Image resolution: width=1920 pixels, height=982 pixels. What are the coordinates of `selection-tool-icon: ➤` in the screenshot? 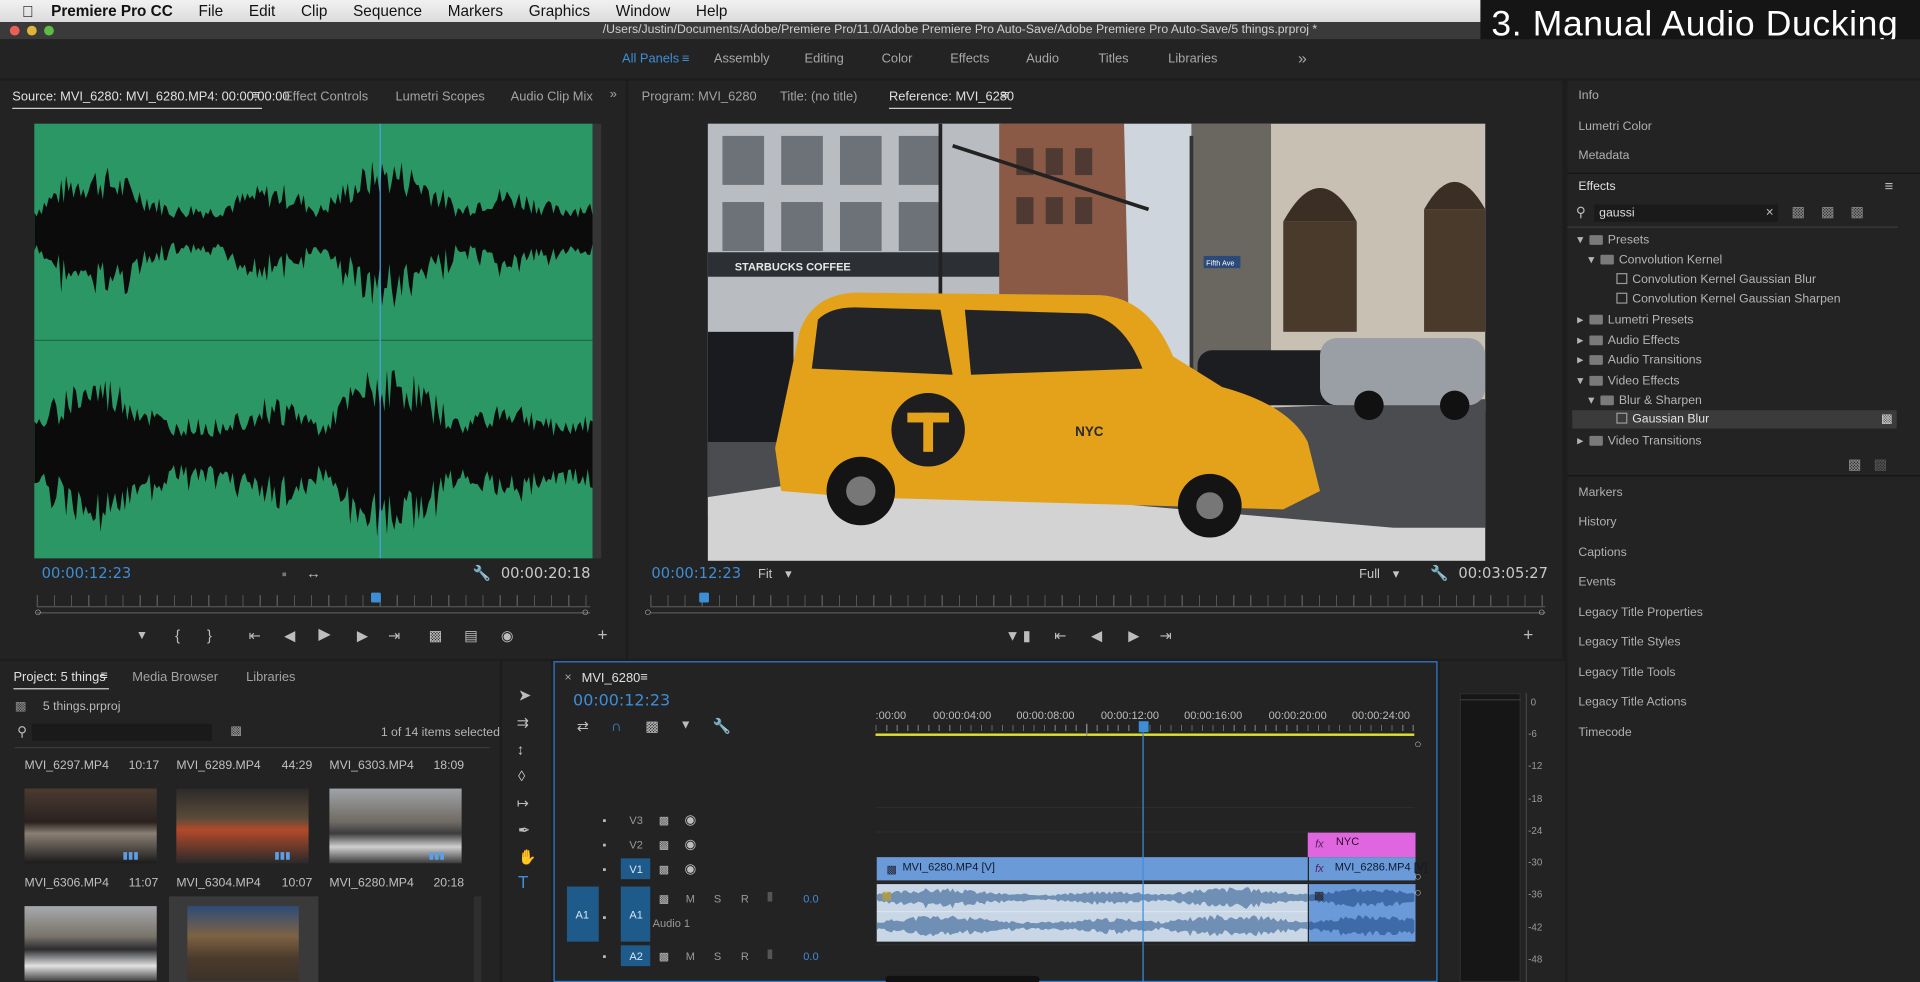 It's located at (524, 695).